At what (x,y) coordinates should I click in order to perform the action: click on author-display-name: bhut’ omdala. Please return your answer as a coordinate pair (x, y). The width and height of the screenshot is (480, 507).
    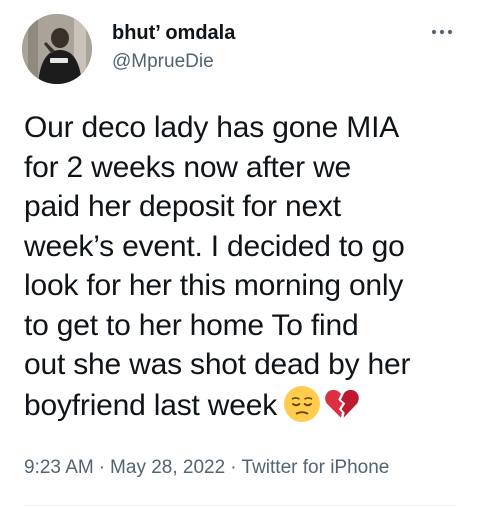
    Looking at the image, I should click on (173, 33).